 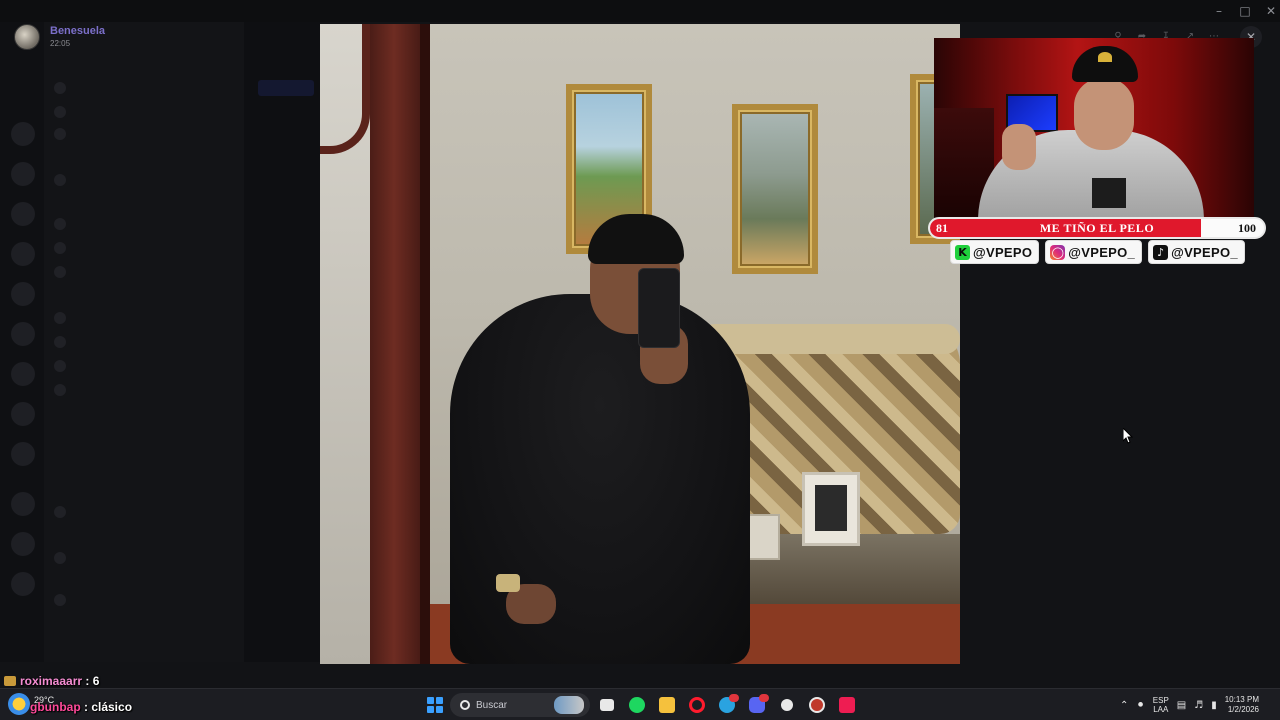 What do you see at coordinates (1140, 705) in the screenshot?
I see `microphone-icon: ⚫` at bounding box center [1140, 705].